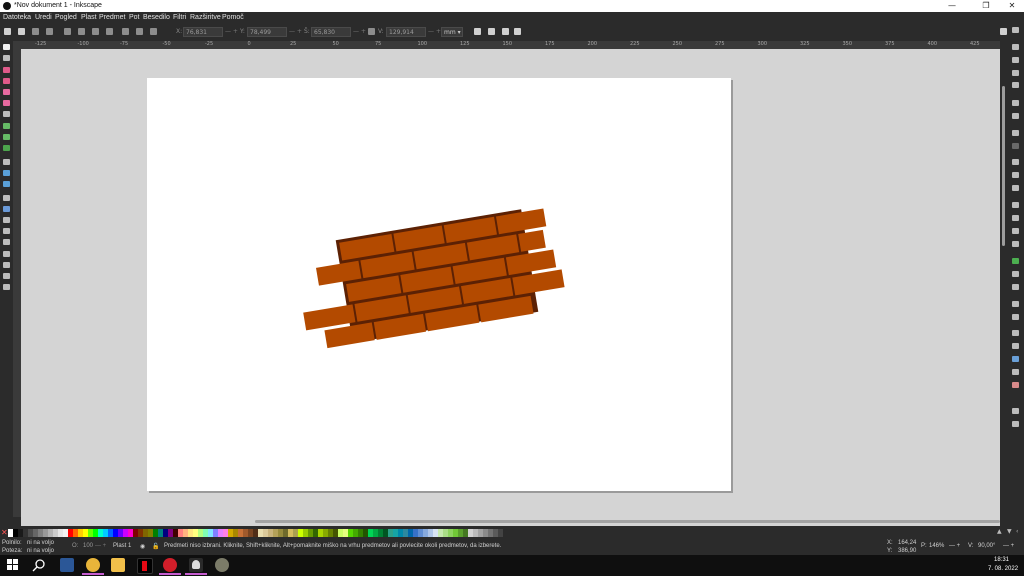 This screenshot has height=576, width=1024. What do you see at coordinates (1015, 372) in the screenshot?
I see `xml-editor-icon` at bounding box center [1015, 372].